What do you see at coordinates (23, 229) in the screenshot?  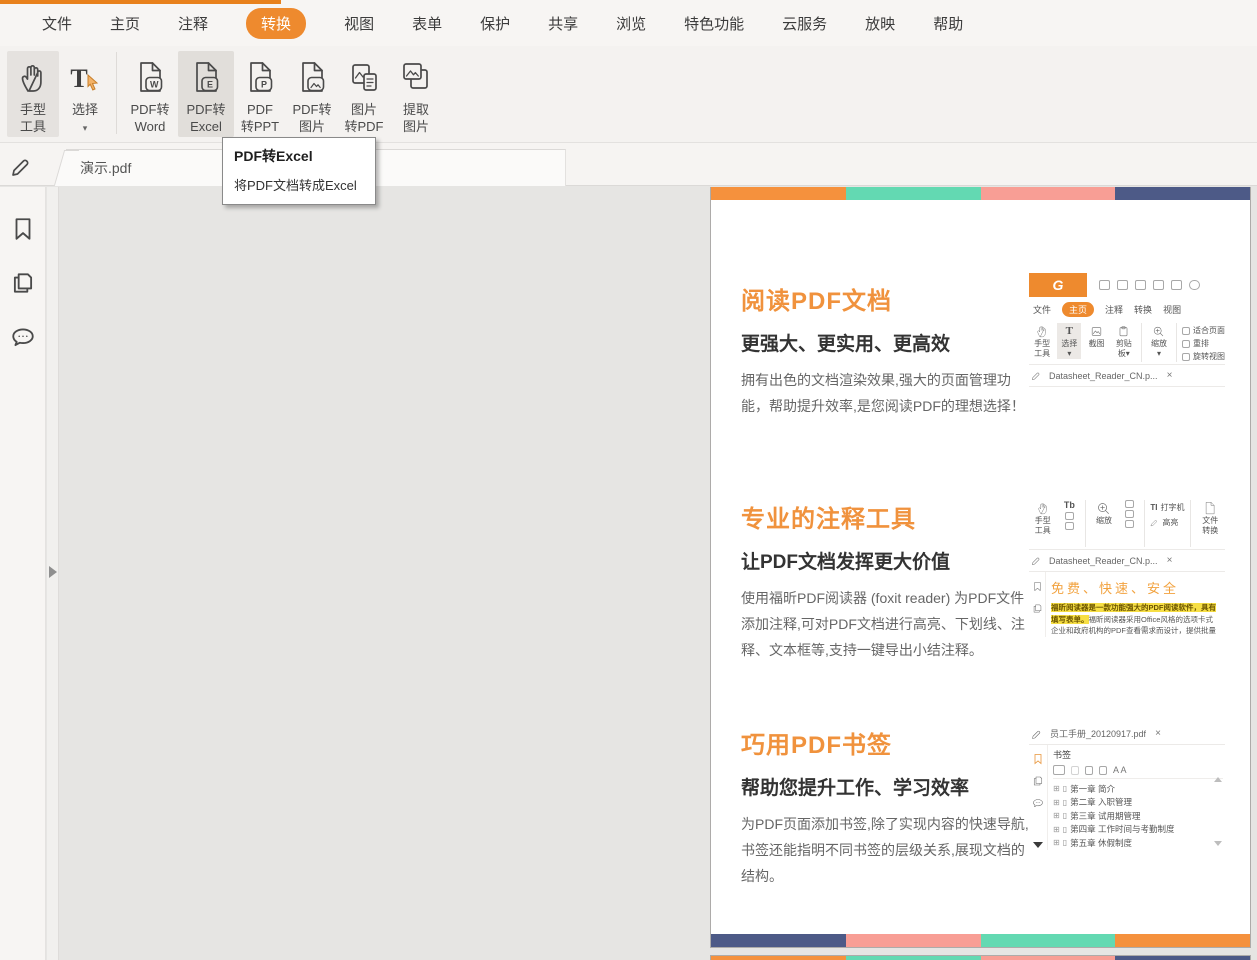 I see `bookmarks-panel-button` at bounding box center [23, 229].